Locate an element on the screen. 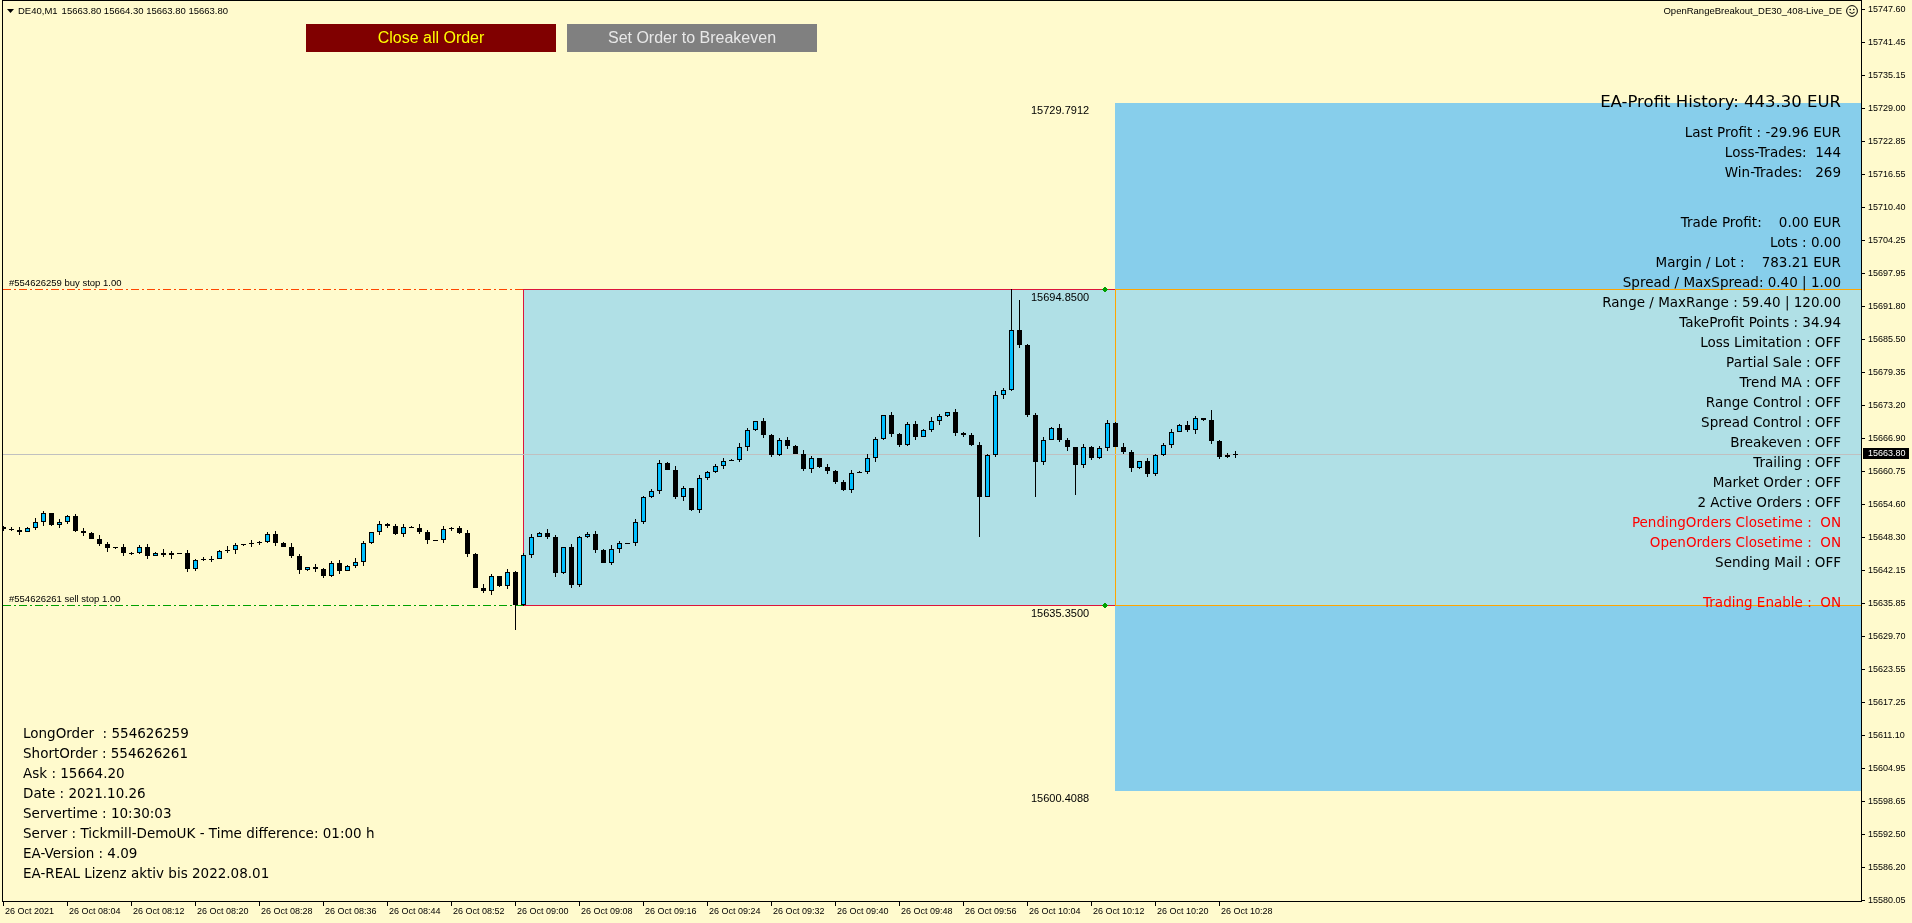  price-axis-label: 15741.45 is located at coordinates (1887, 42).